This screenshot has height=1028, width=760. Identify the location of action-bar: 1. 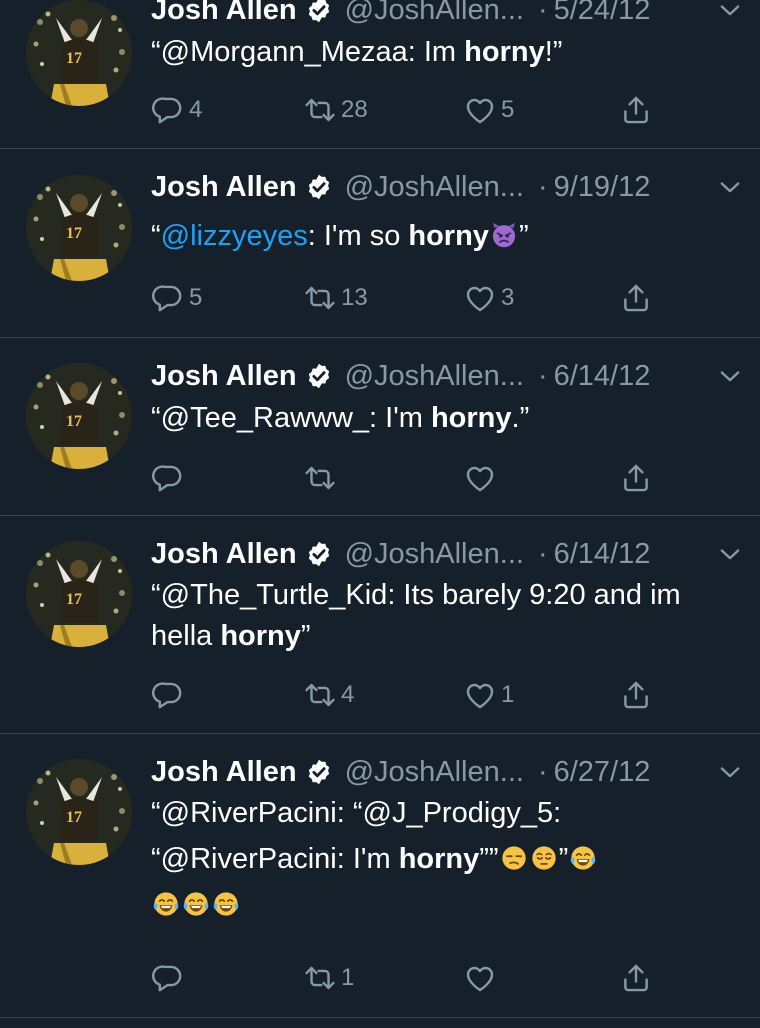
(455, 978).